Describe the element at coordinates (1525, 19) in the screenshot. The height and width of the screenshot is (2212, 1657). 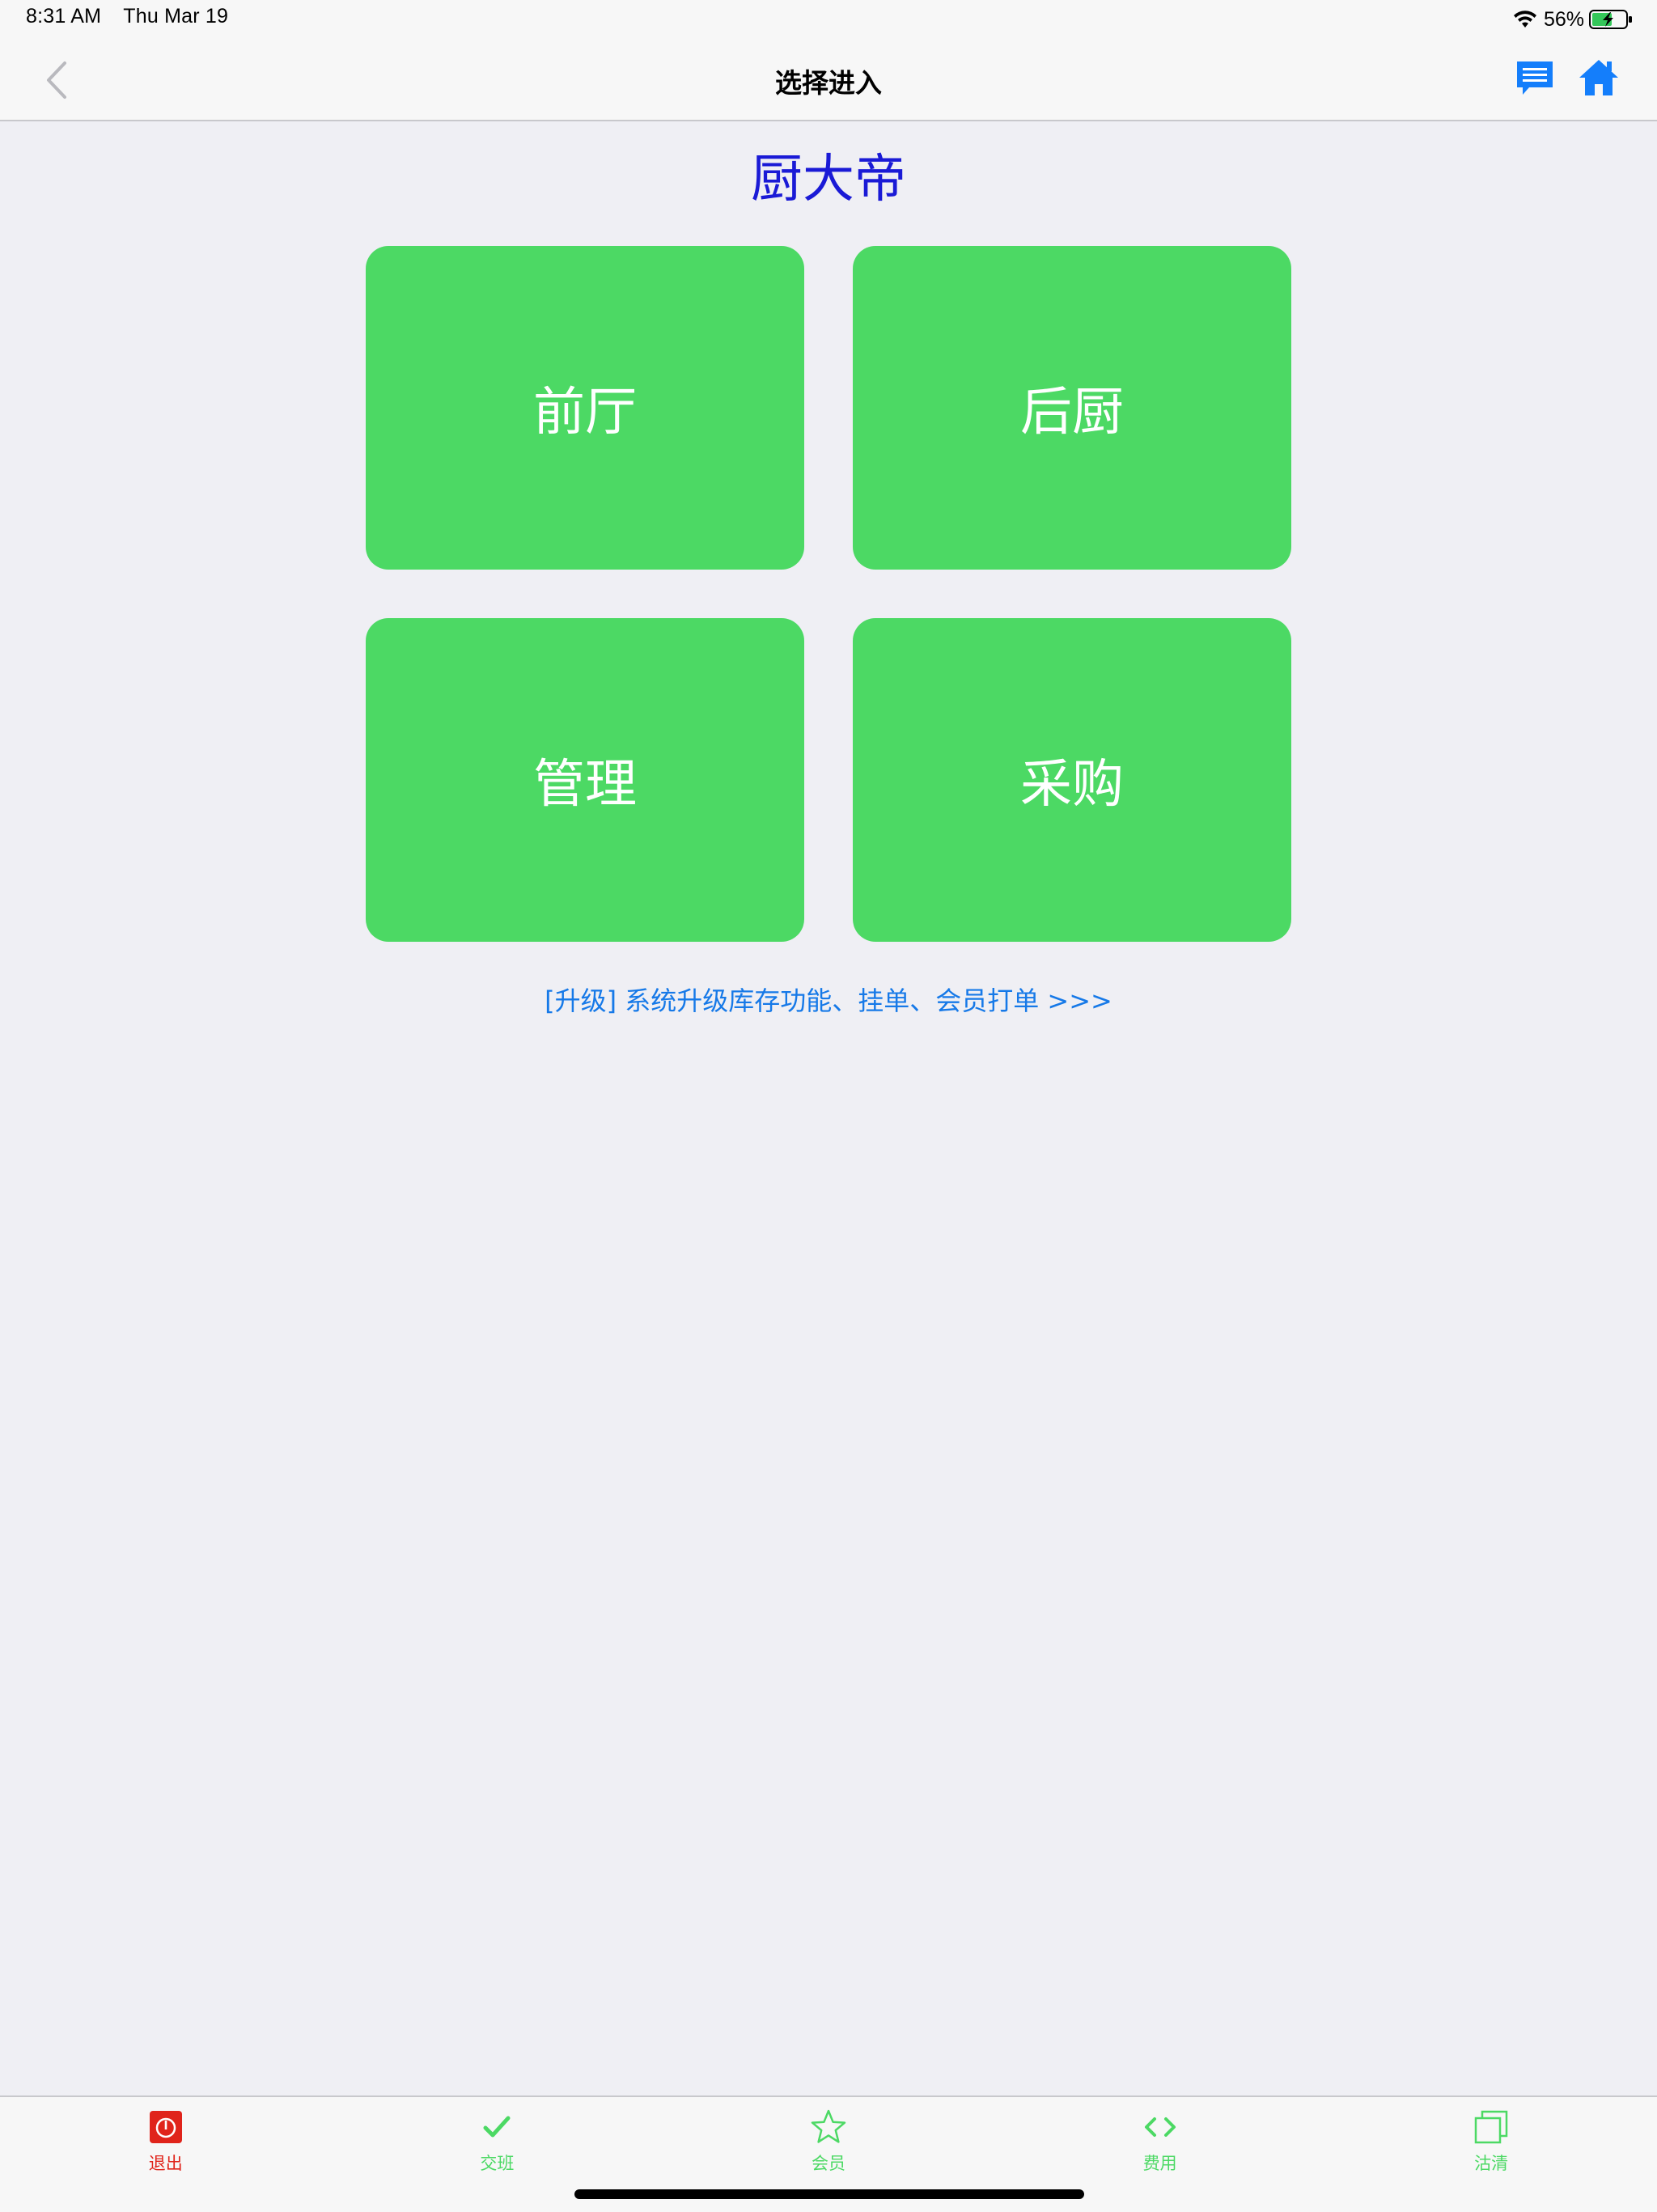
I see `wifi-icon` at that location.